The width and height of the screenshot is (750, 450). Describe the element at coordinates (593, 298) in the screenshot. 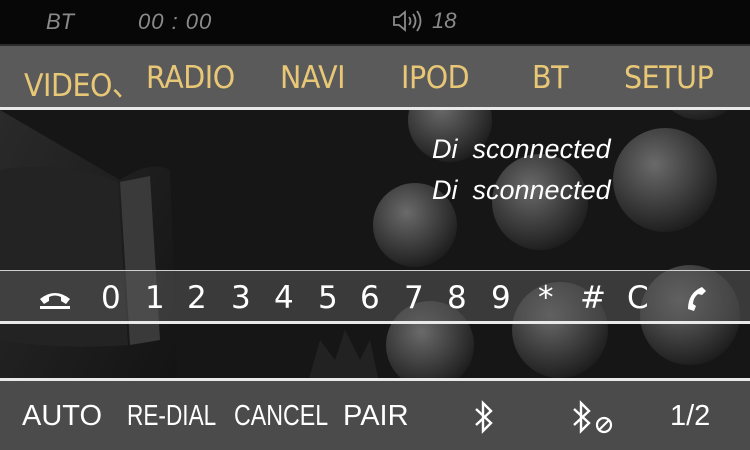

I see `key-hash: #` at that location.